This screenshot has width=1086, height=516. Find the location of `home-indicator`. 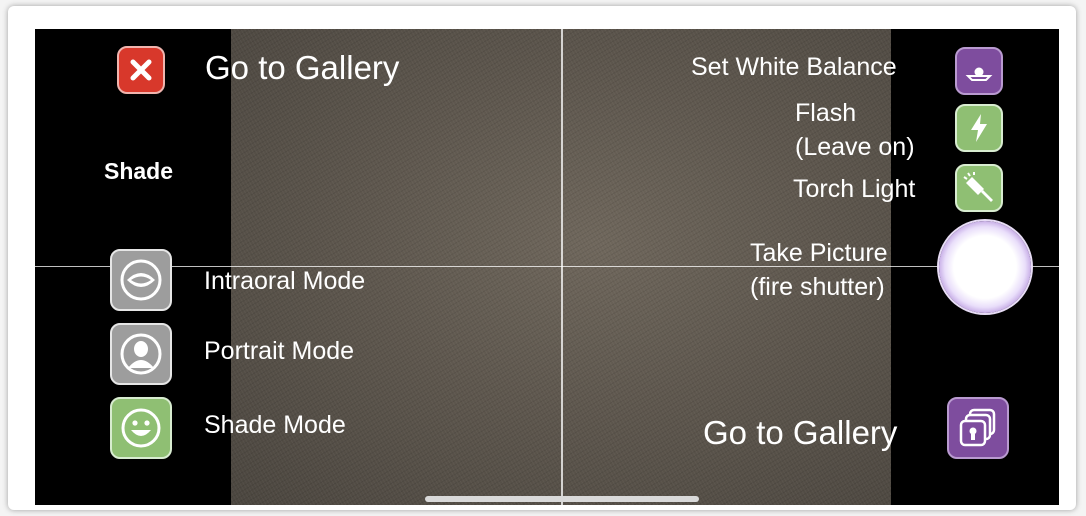

home-indicator is located at coordinates (562, 499).